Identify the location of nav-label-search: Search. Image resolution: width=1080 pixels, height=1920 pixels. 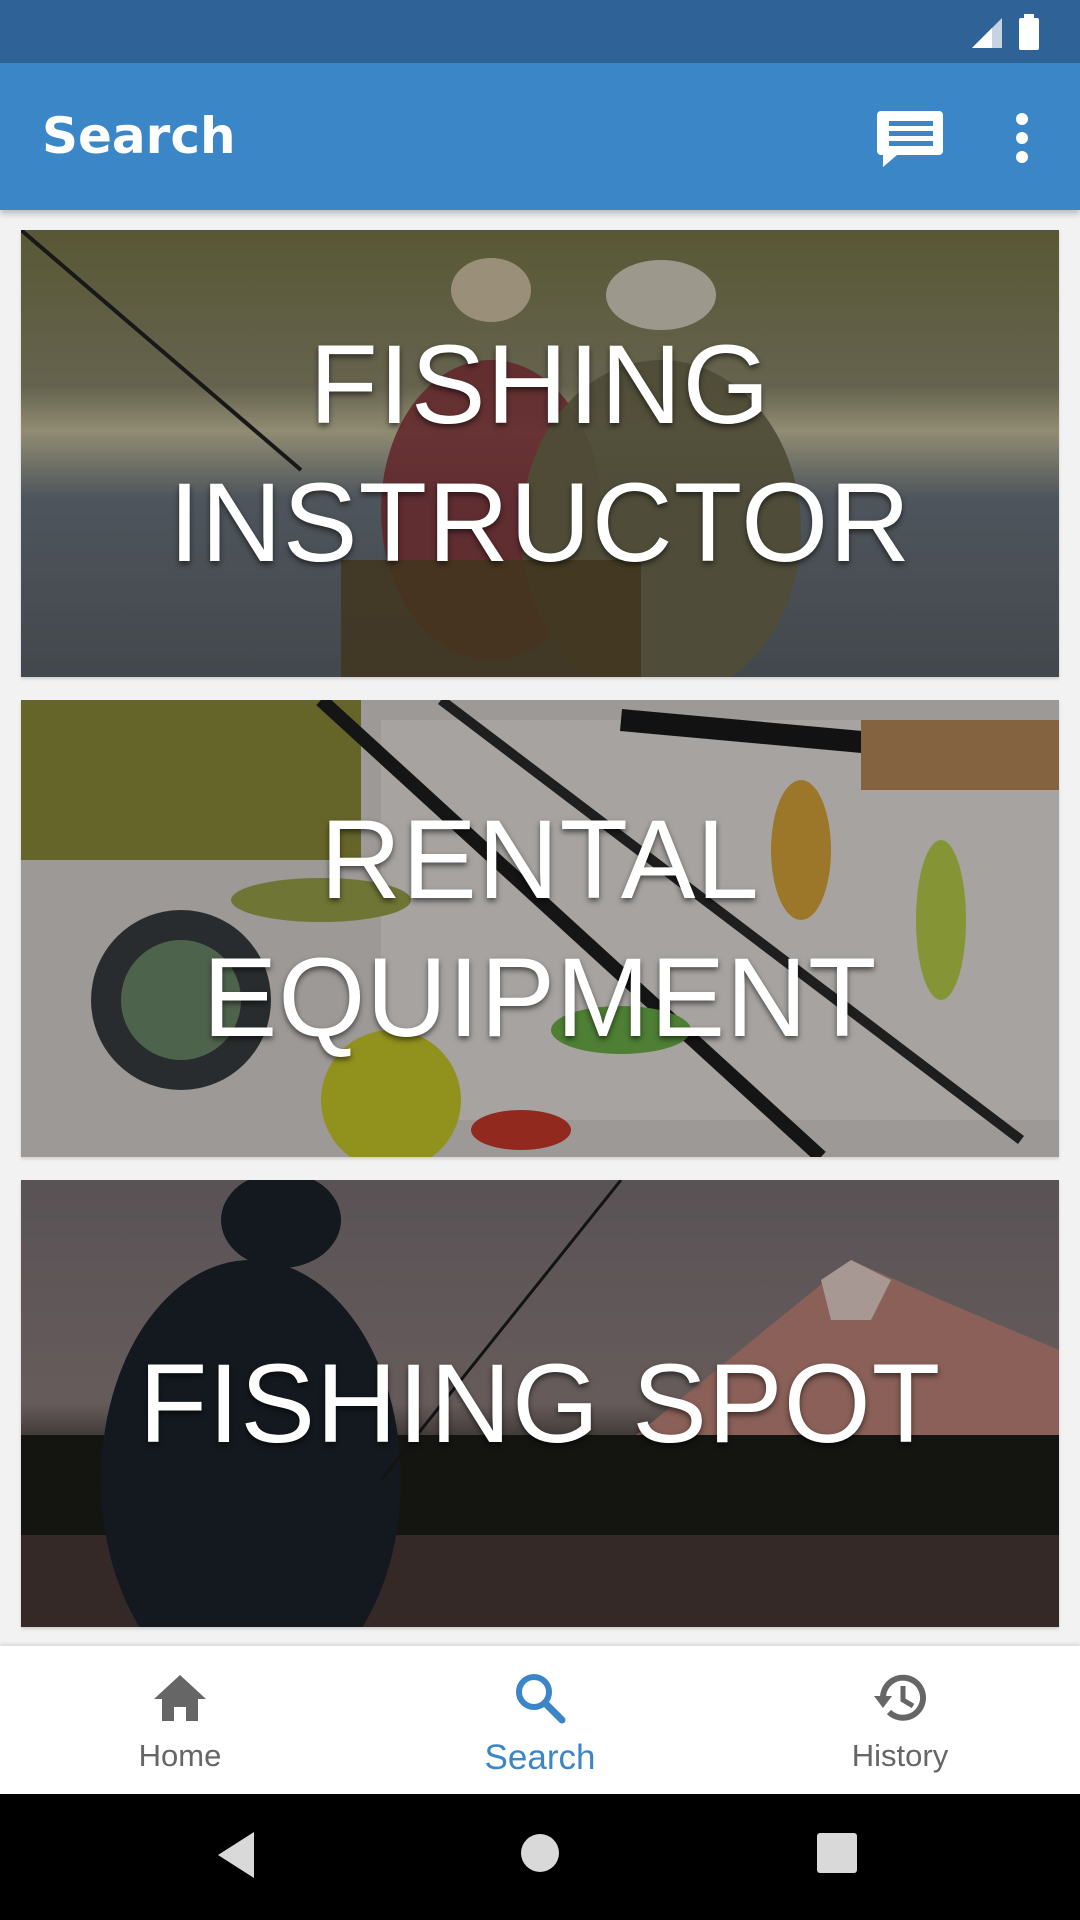
(540, 1757).